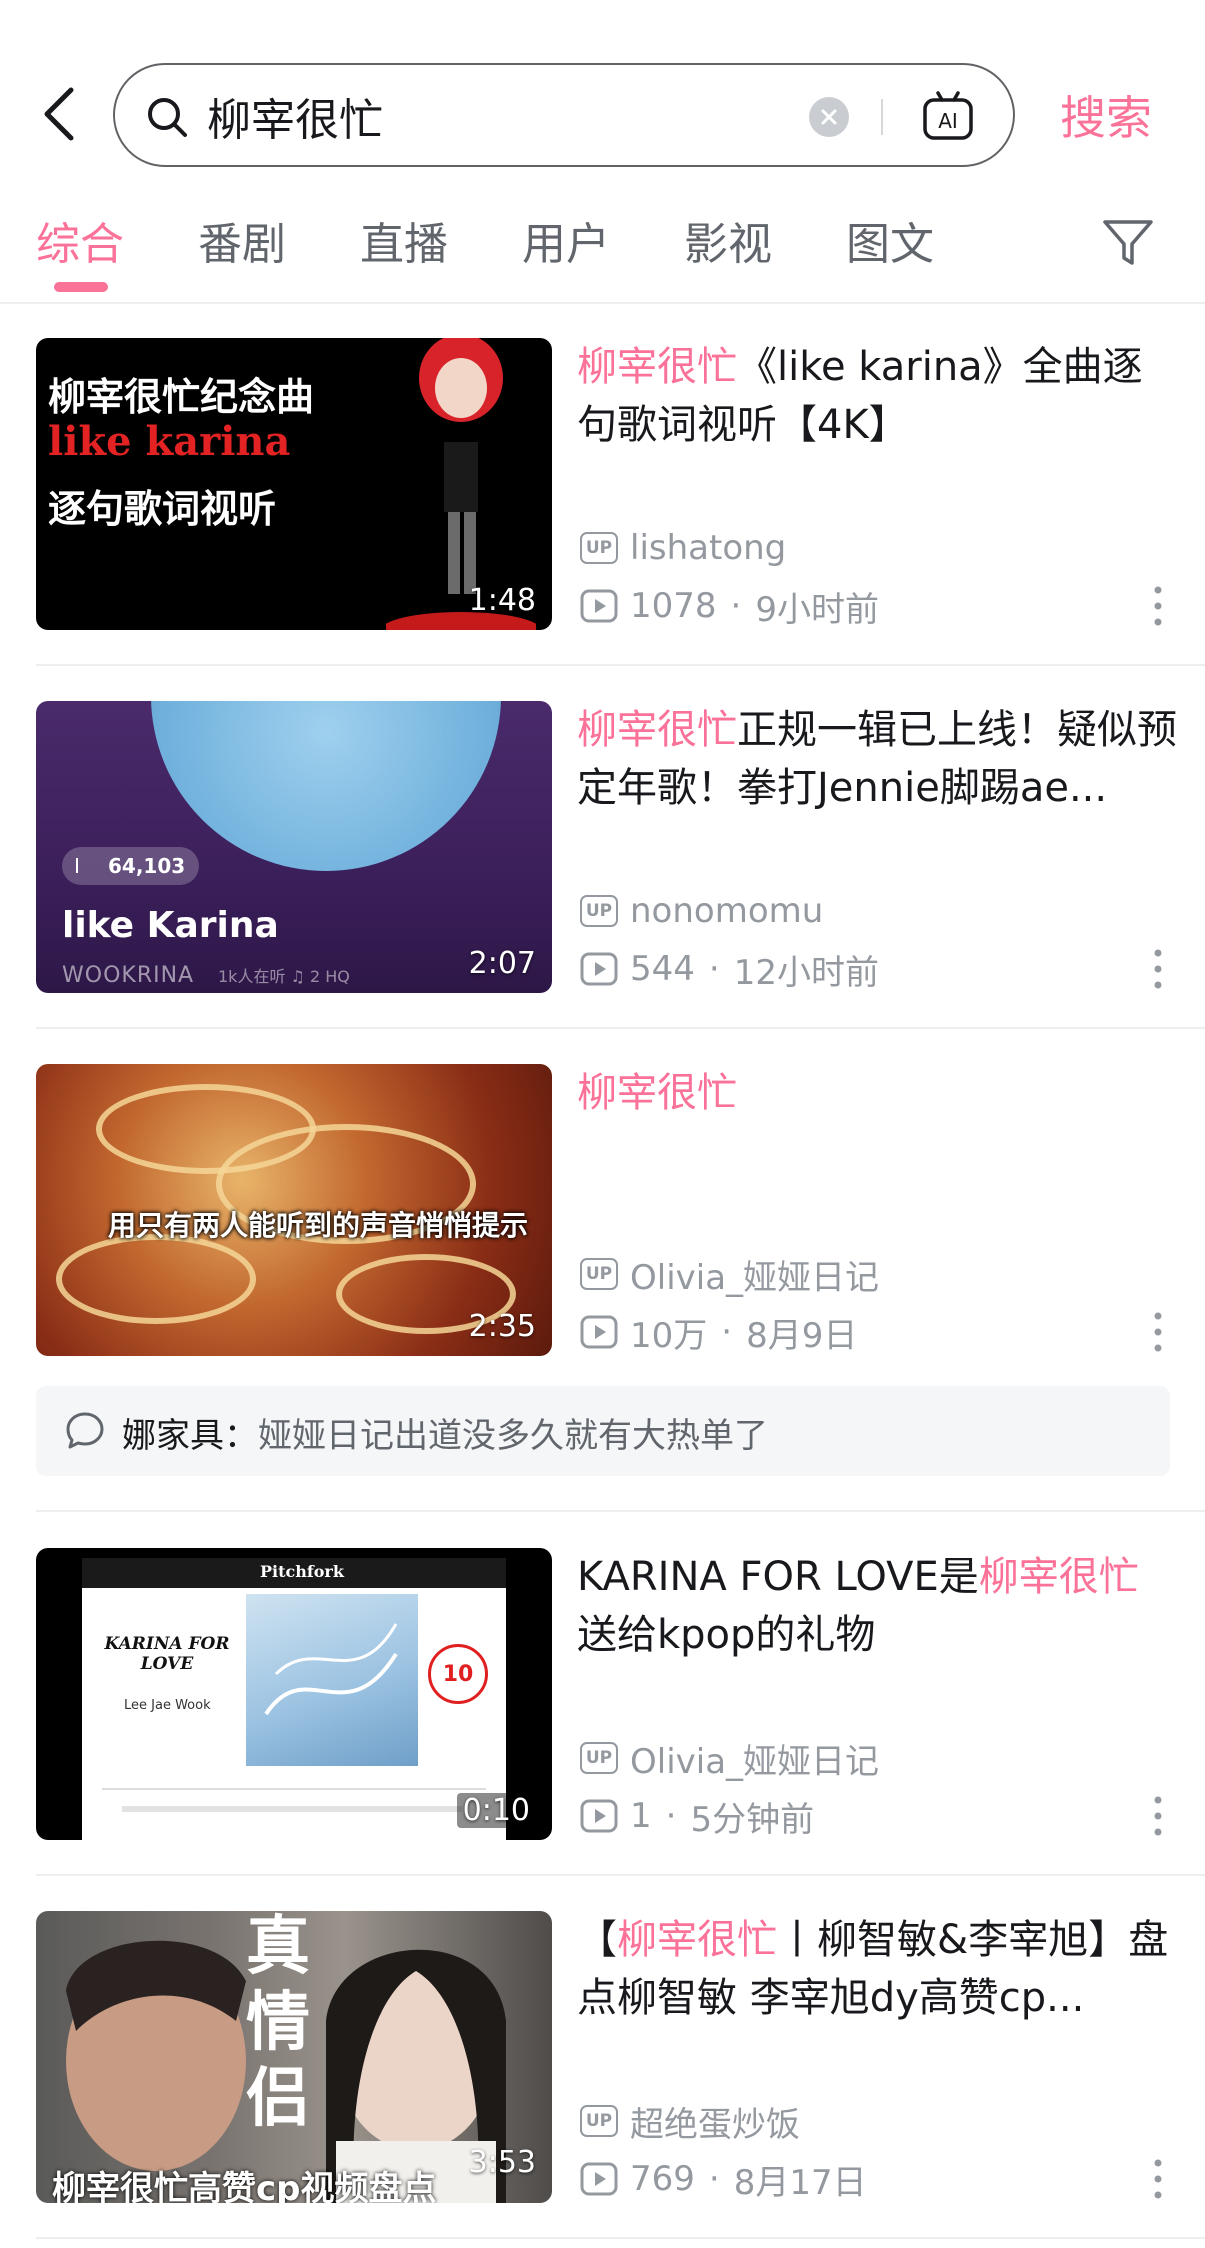 This screenshot has width=1205, height=2248. What do you see at coordinates (292, 1809) in the screenshot?
I see `page-text-line` at bounding box center [292, 1809].